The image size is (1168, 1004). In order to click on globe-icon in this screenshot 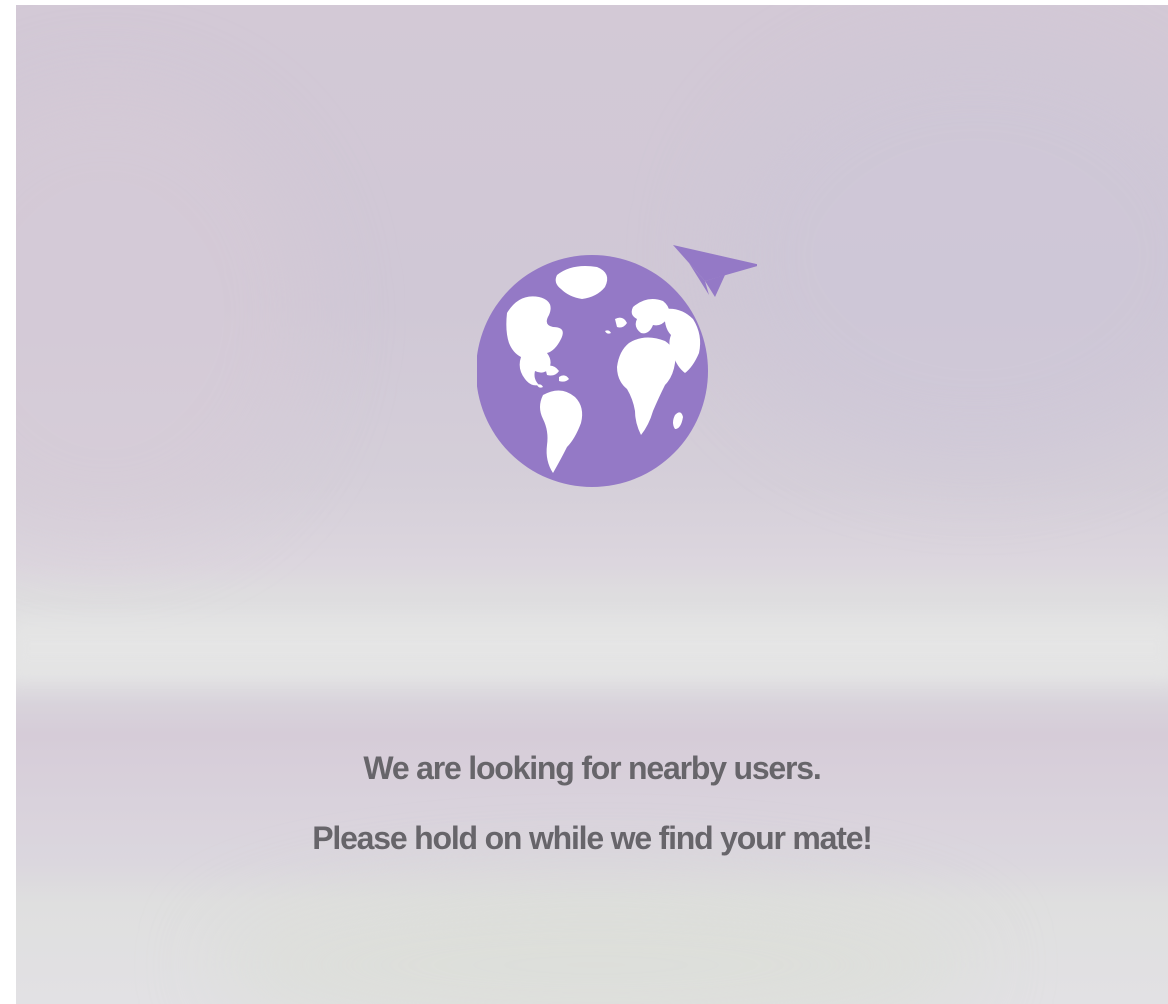, I will do `click(592, 371)`.